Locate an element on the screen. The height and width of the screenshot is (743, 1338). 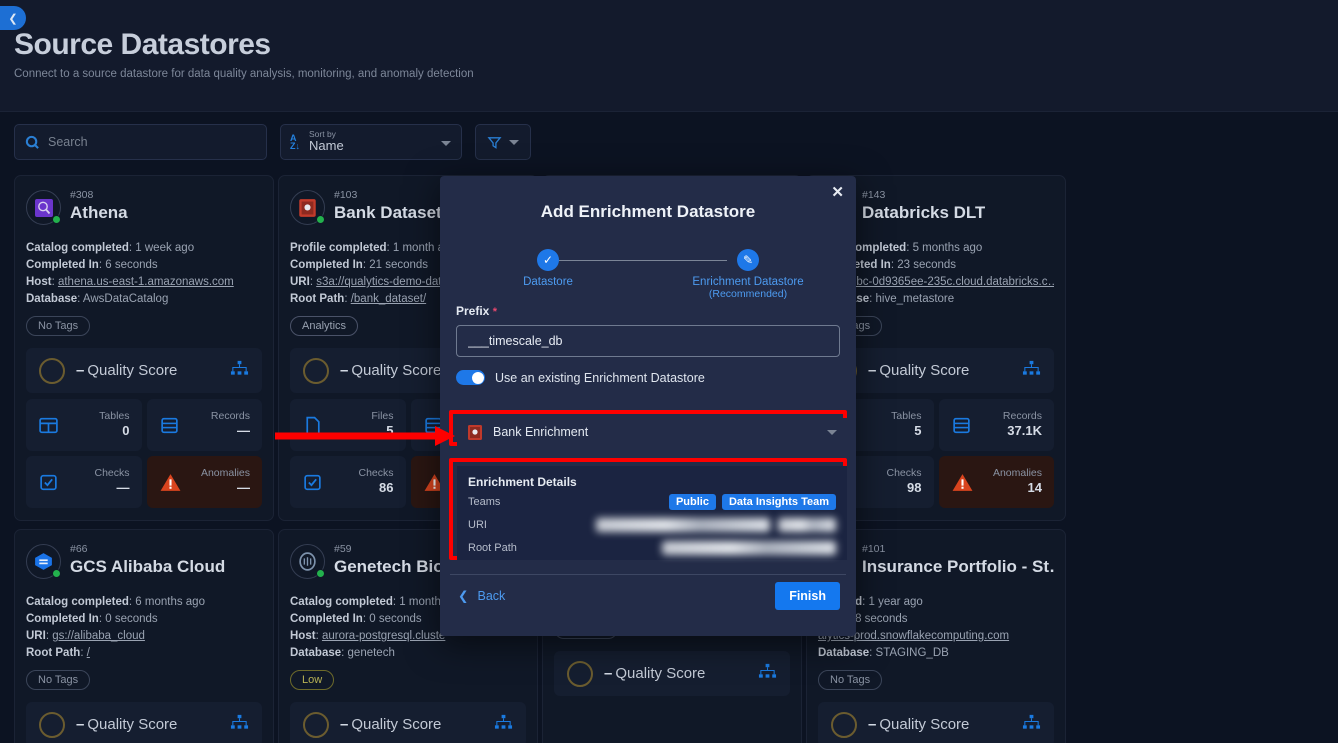
meta-link: gs://alibaba_cloud is located at coordinates (98, 636).